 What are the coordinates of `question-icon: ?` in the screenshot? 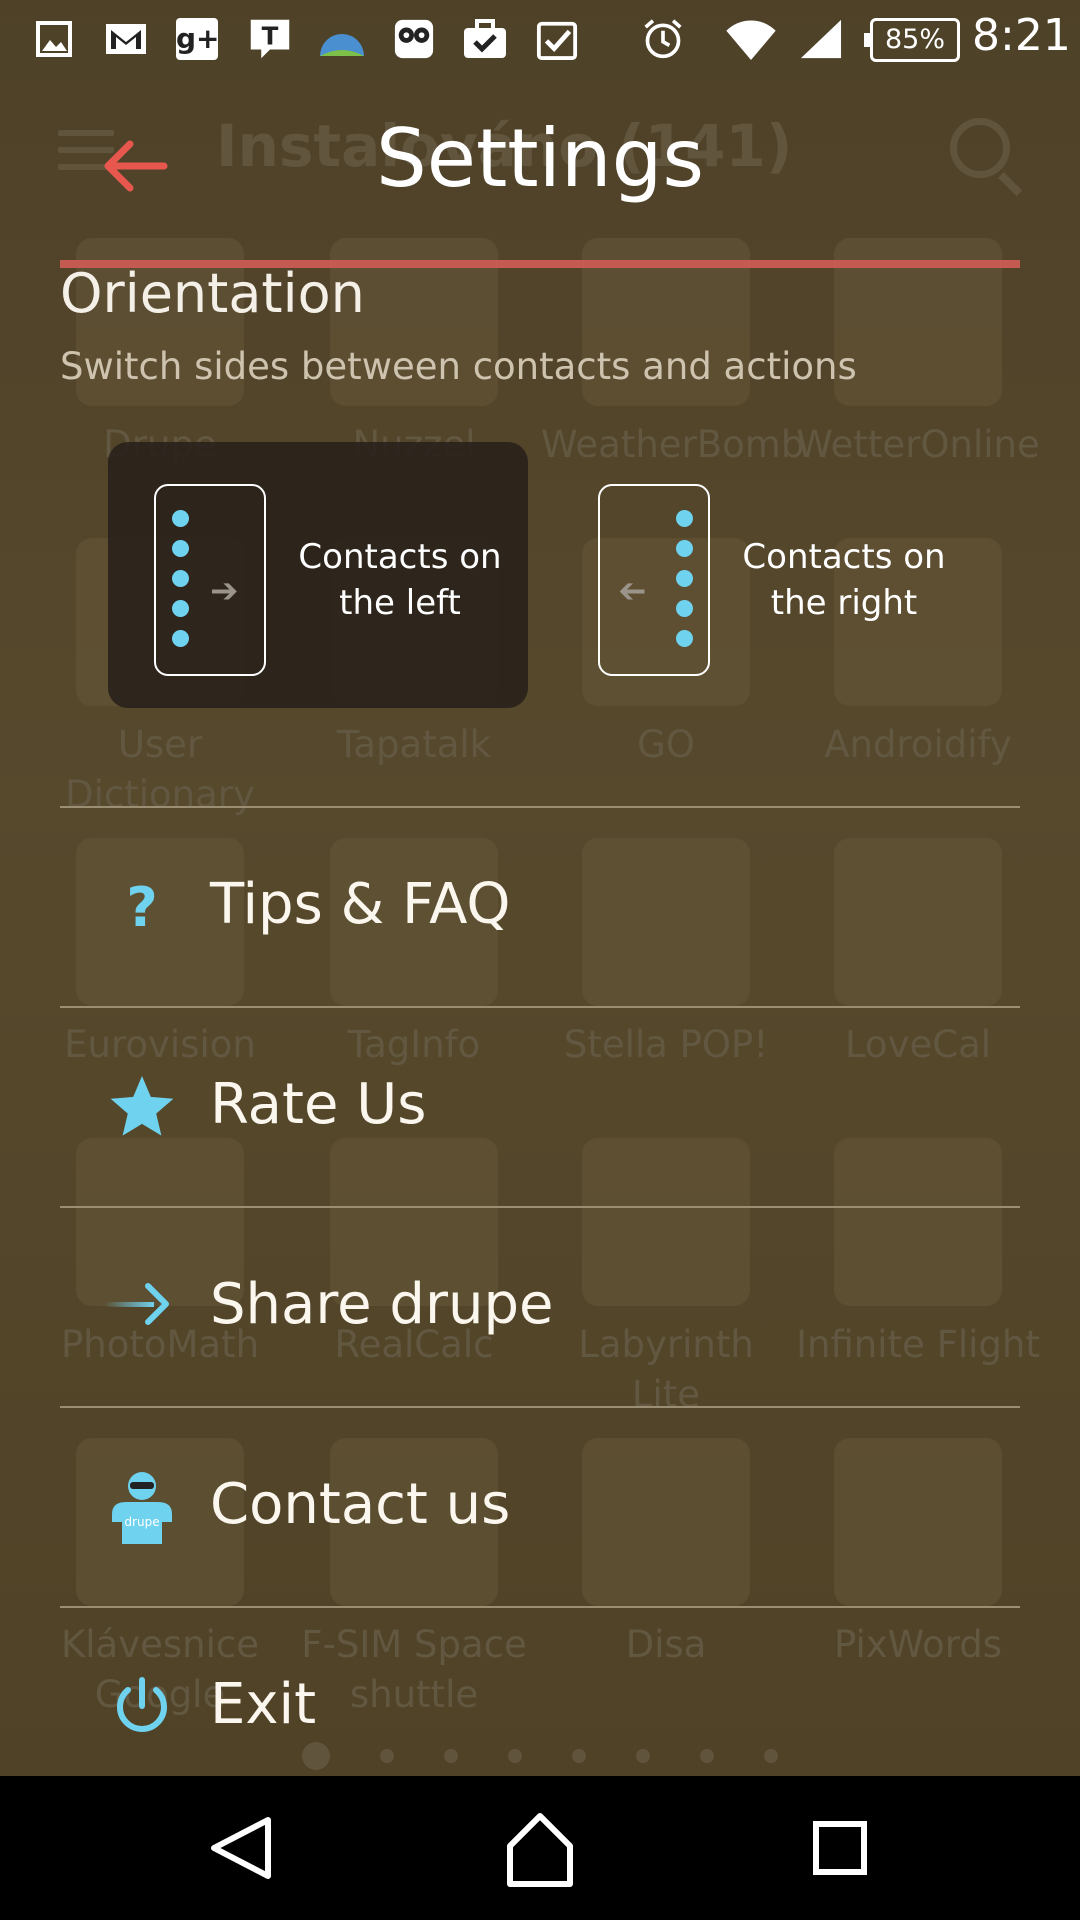 It's located at (141, 907).